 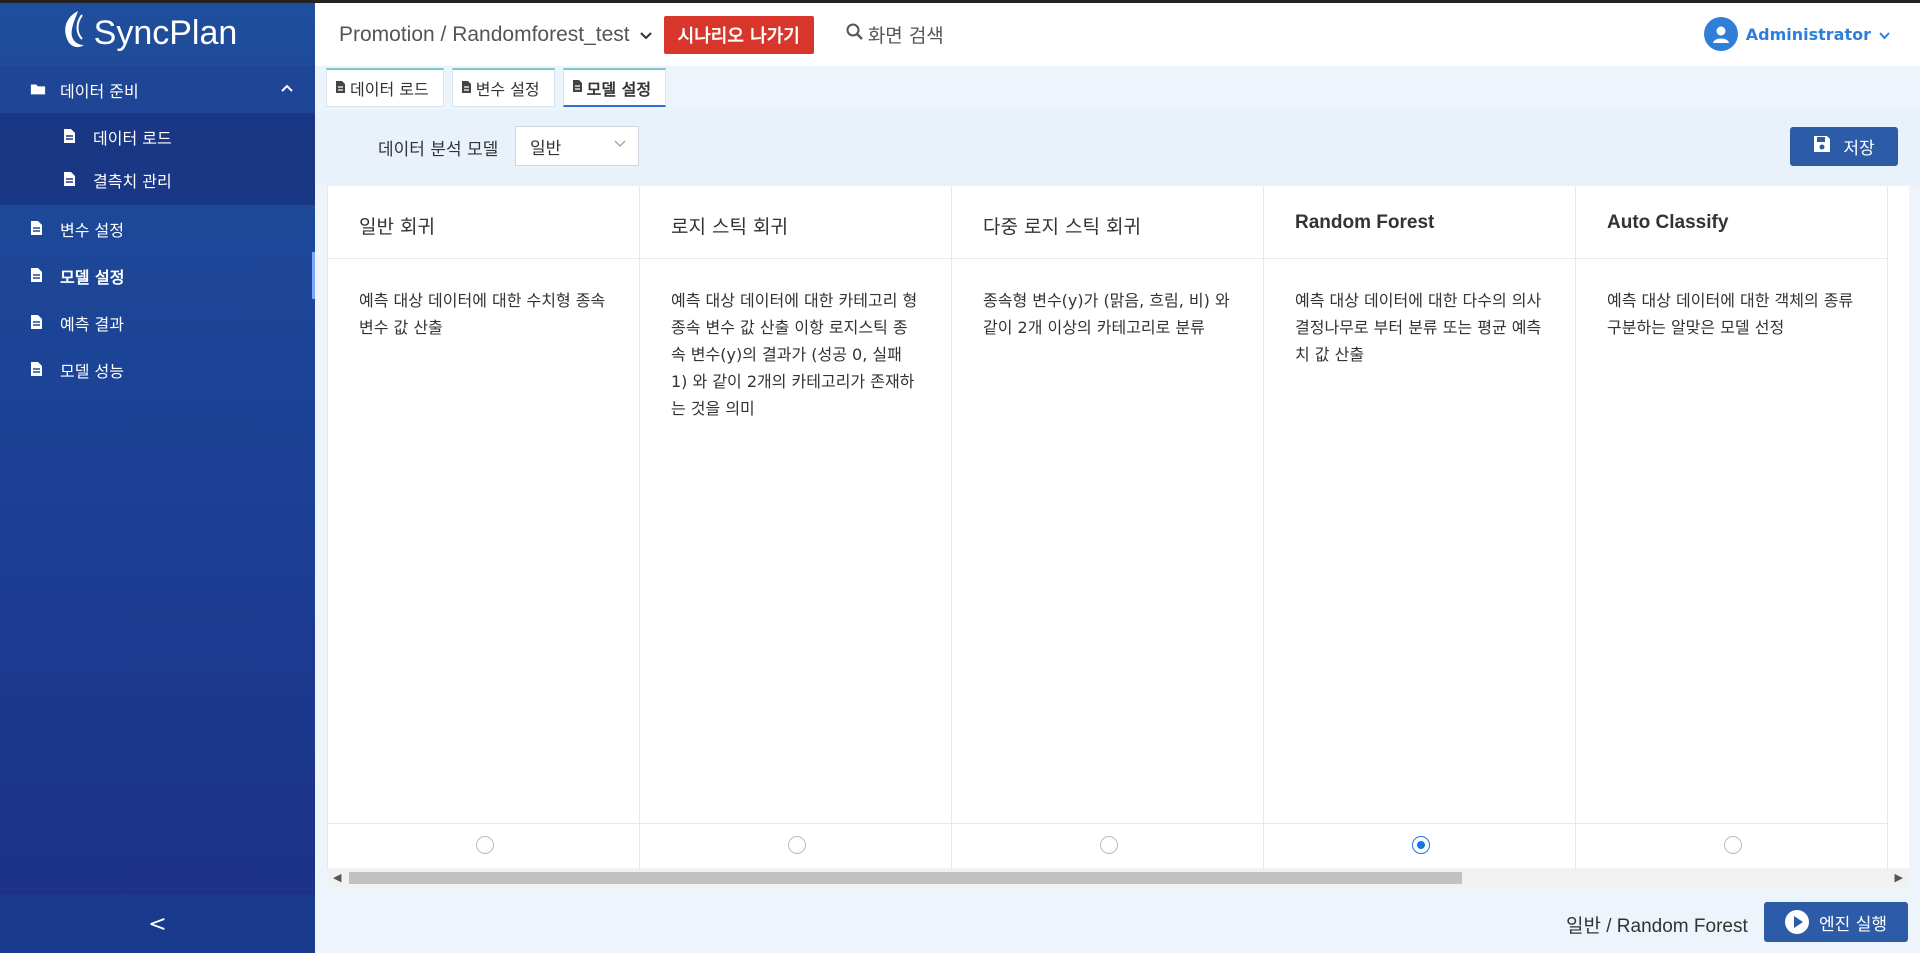 What do you see at coordinates (483, 222) in the screenshot?
I see `model-card-title: 일반 회귀` at bounding box center [483, 222].